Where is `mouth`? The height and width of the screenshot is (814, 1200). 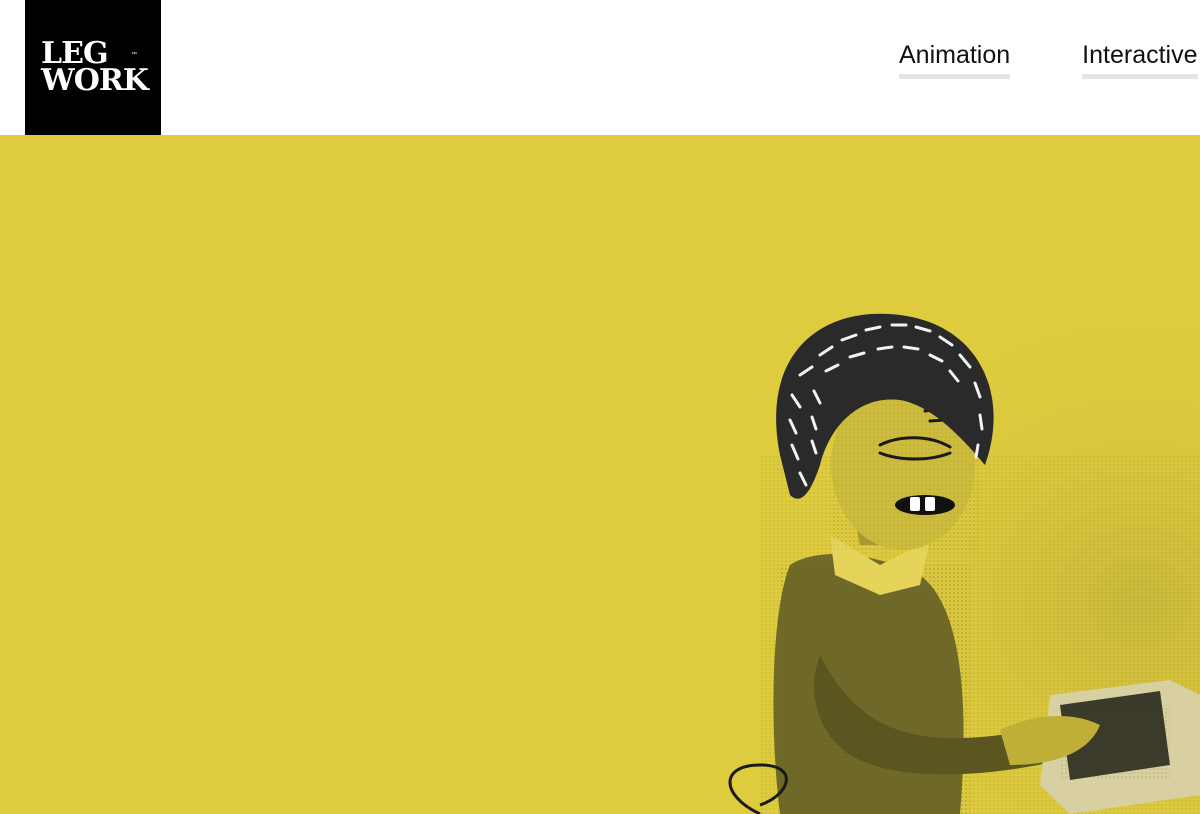 mouth is located at coordinates (925, 505).